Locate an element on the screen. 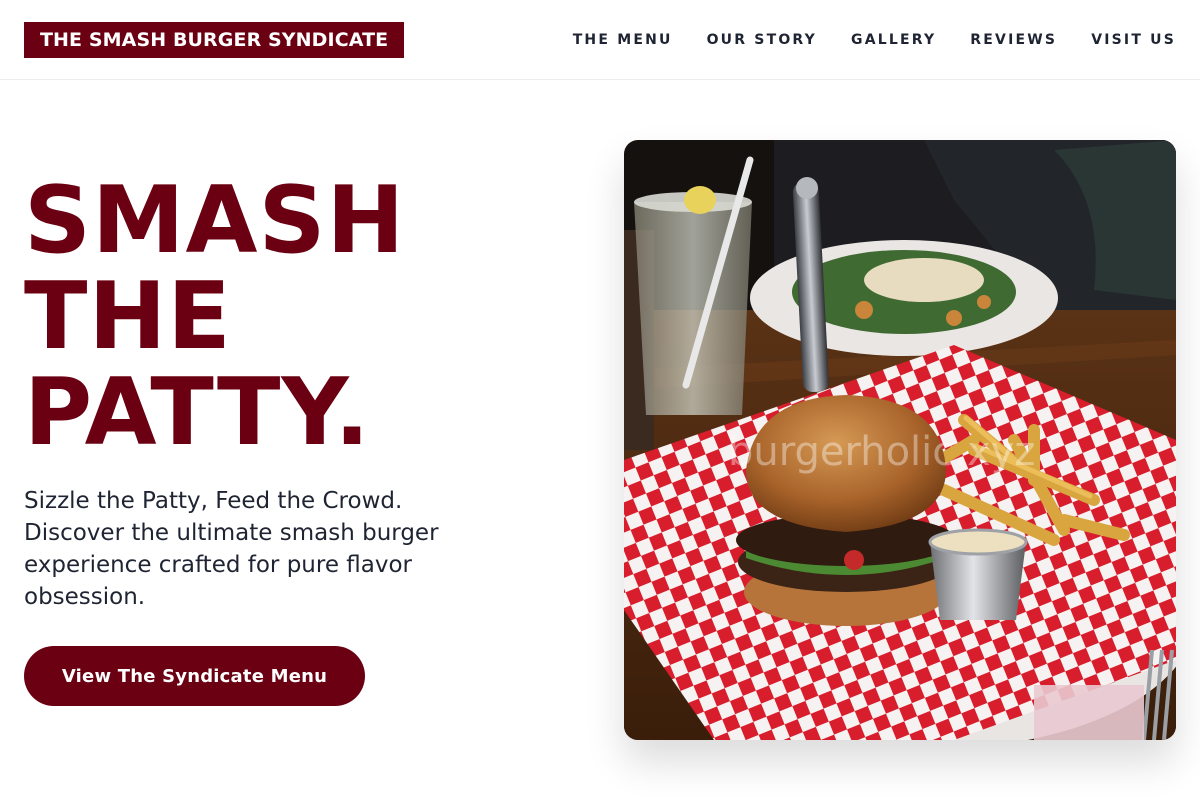 This screenshot has height=800, width=1200. view-menu-button: View The Syndicate Menu is located at coordinates (194, 676).